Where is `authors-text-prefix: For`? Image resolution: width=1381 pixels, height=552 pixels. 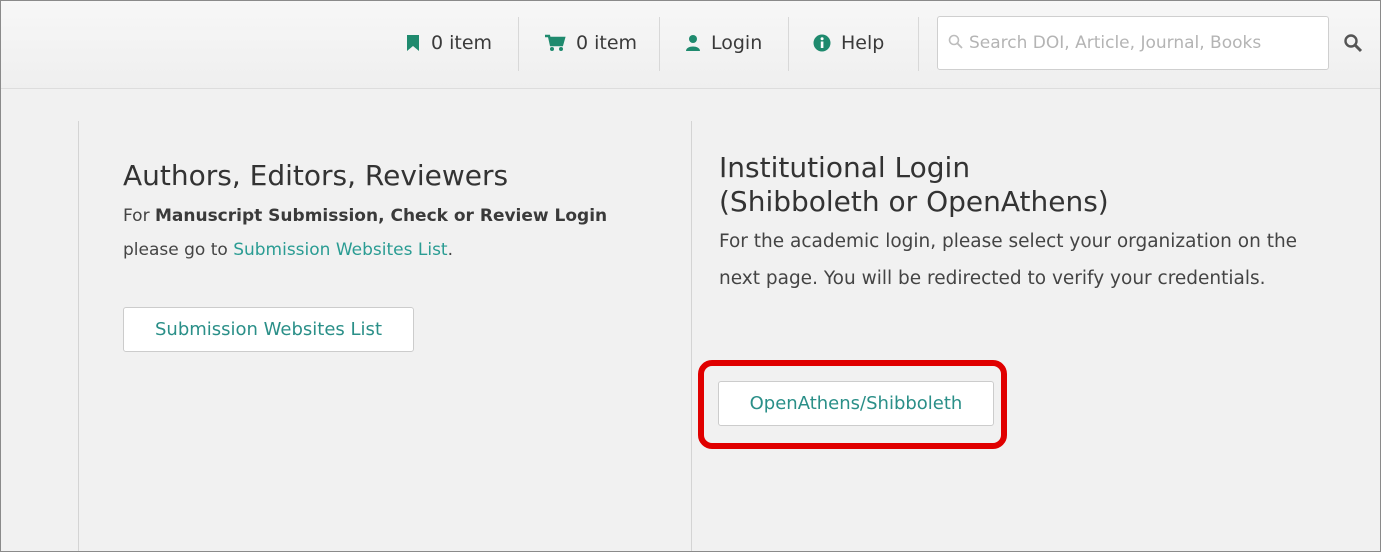
authors-text-prefix: For is located at coordinates (139, 216).